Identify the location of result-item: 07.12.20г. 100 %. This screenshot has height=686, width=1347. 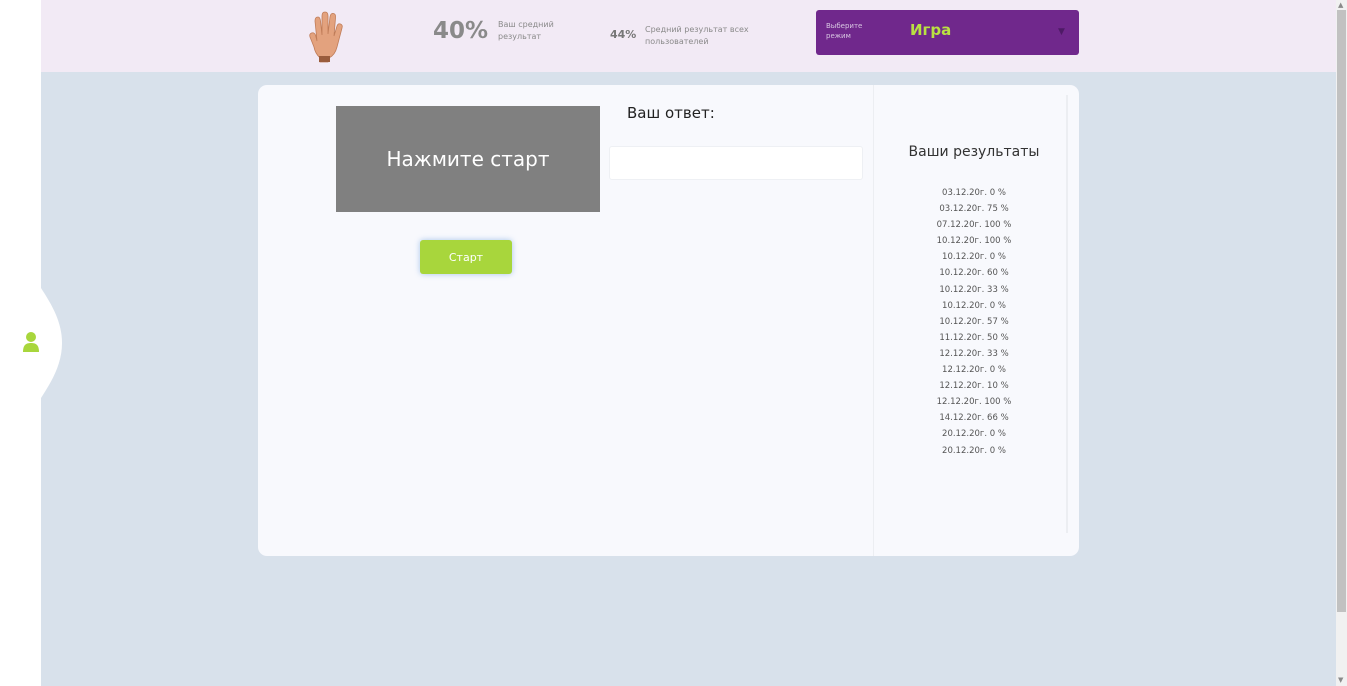
(974, 225).